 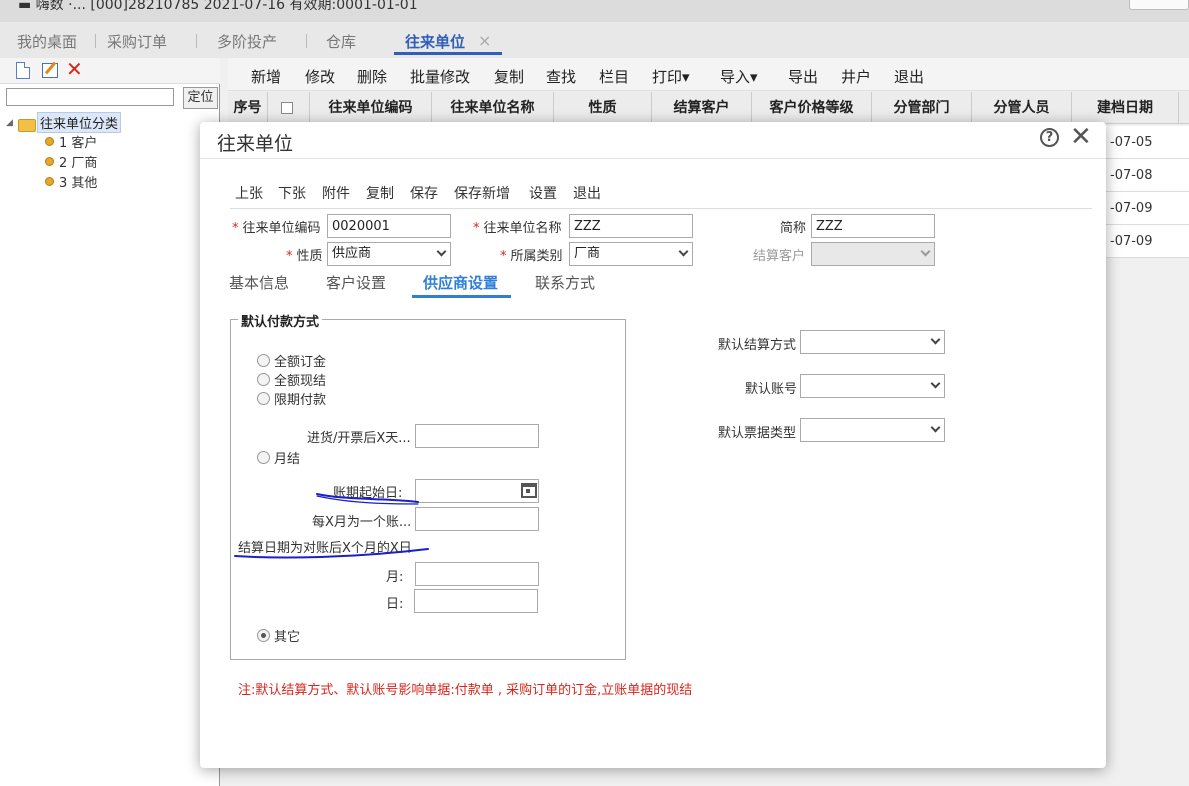 I want to click on tree-item-customer: 1 客户, so click(x=78, y=141).